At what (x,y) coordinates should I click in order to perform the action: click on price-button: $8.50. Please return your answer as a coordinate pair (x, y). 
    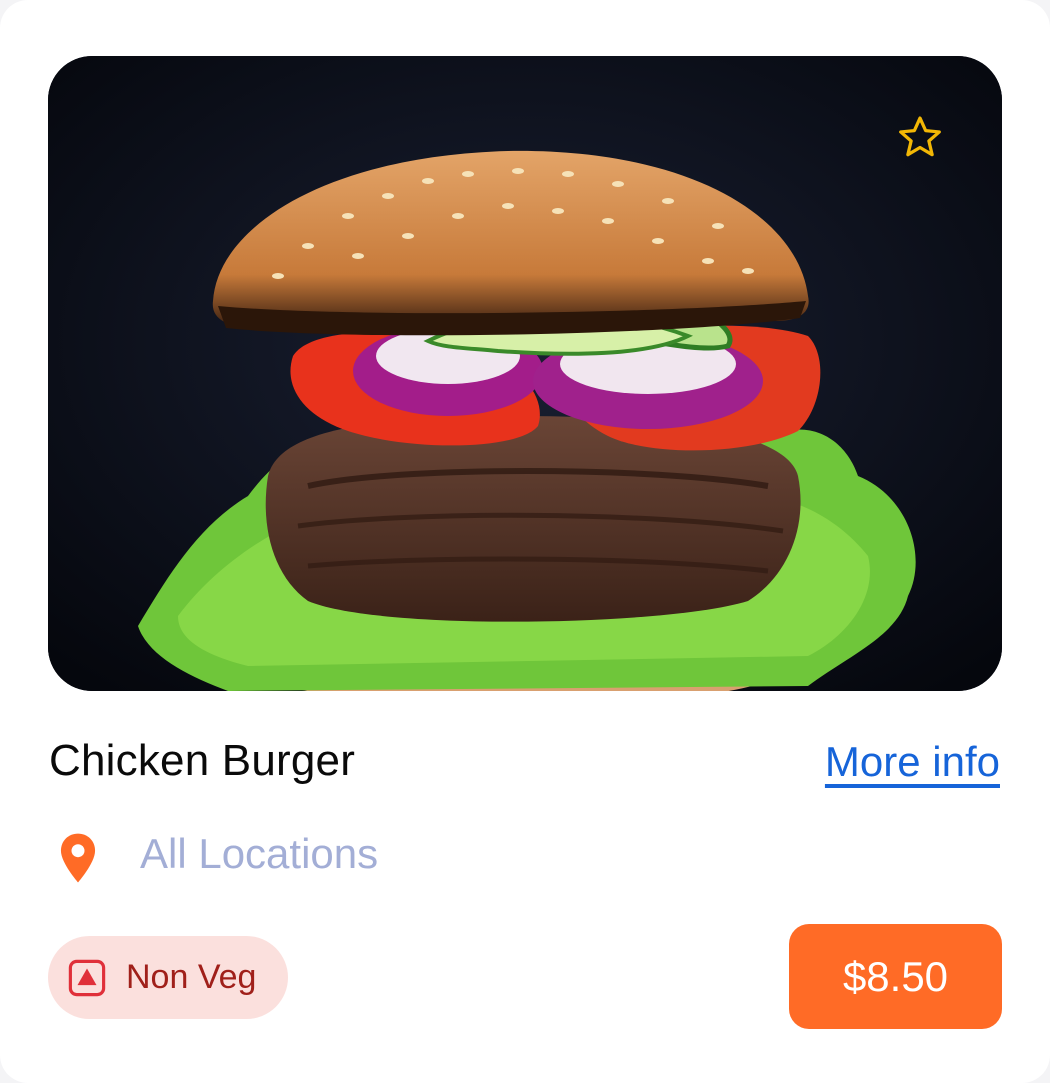
    Looking at the image, I should click on (895, 976).